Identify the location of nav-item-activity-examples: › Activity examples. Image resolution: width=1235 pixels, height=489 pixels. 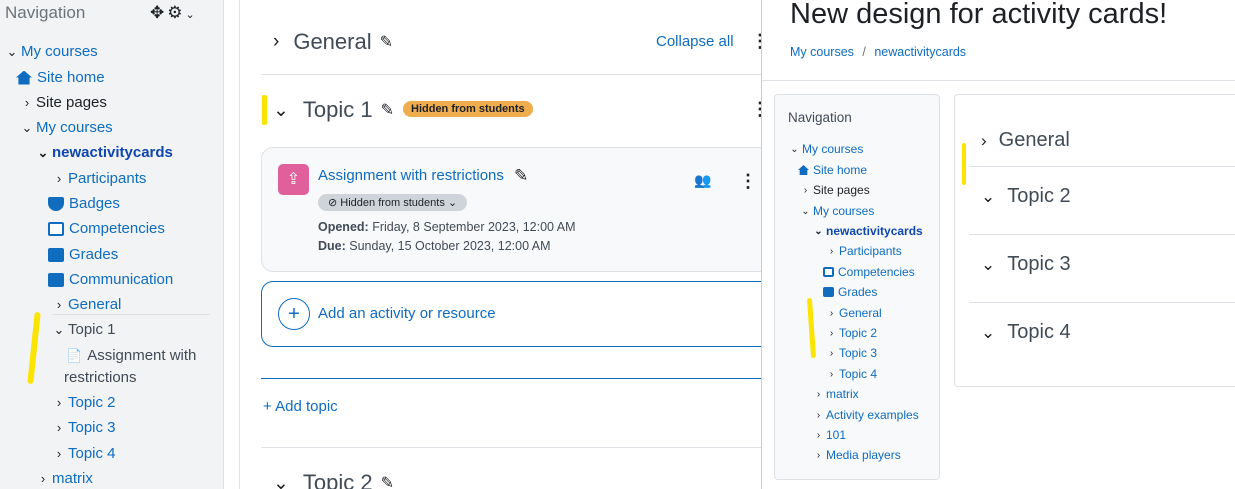
(866, 415).